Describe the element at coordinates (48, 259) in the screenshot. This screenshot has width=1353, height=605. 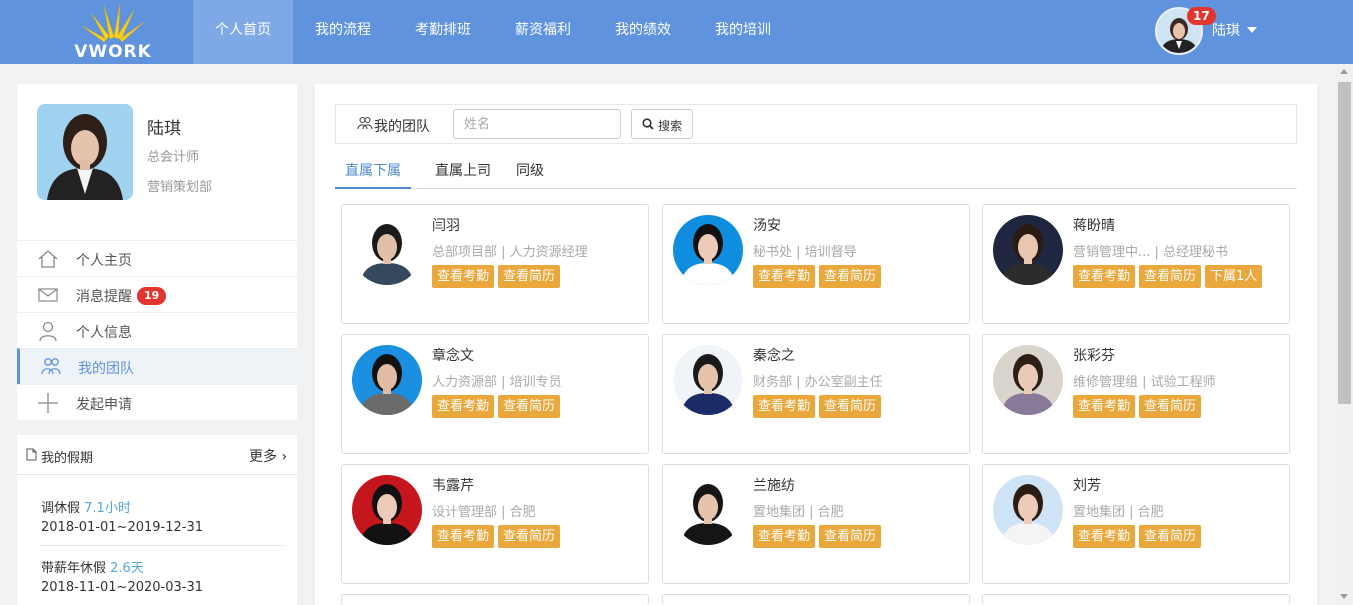
I see `home-icon` at that location.